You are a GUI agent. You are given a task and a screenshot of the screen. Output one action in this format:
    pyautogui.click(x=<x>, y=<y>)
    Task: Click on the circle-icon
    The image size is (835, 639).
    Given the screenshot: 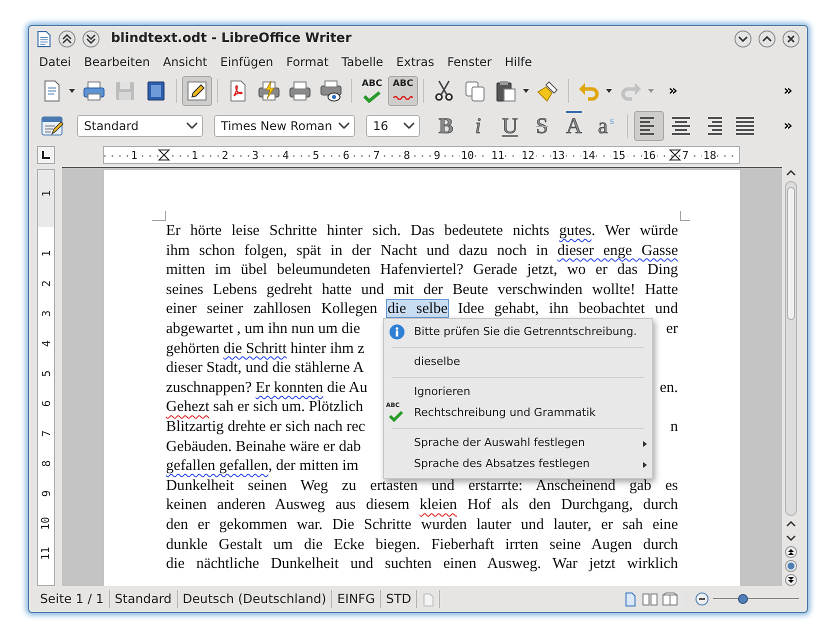 What is the action you would take?
    pyautogui.click(x=791, y=566)
    